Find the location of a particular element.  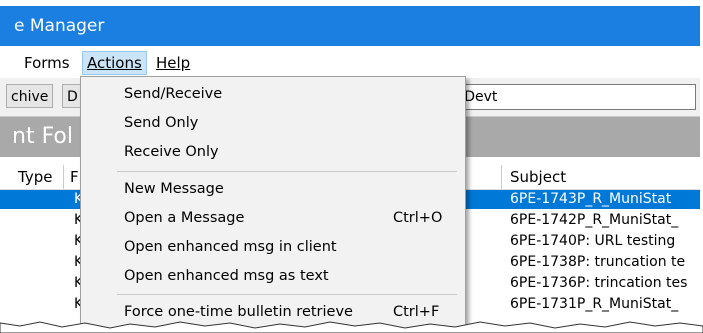

menu-help: Help is located at coordinates (173, 63).